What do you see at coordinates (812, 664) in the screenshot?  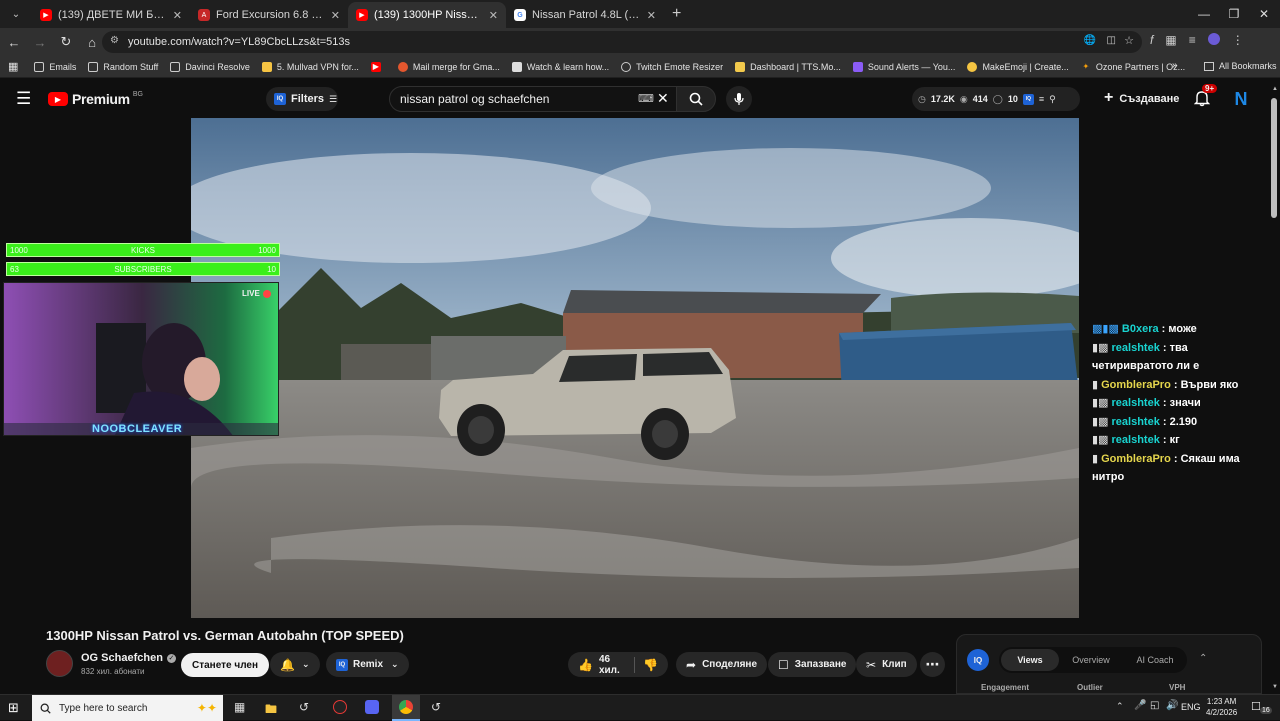 I see `save-button: ☐ Запазване` at bounding box center [812, 664].